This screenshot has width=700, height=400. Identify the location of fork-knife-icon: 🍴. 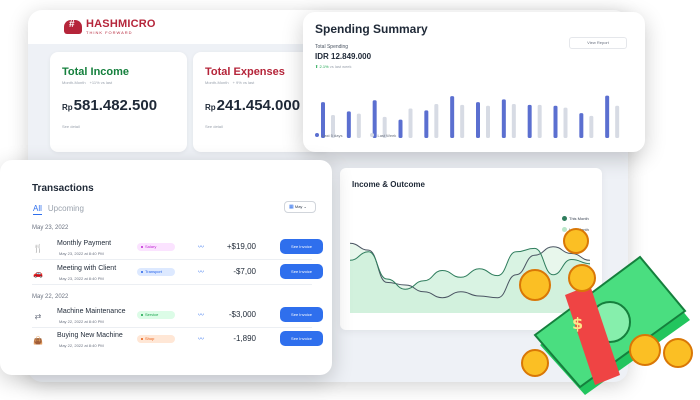
(38, 248).